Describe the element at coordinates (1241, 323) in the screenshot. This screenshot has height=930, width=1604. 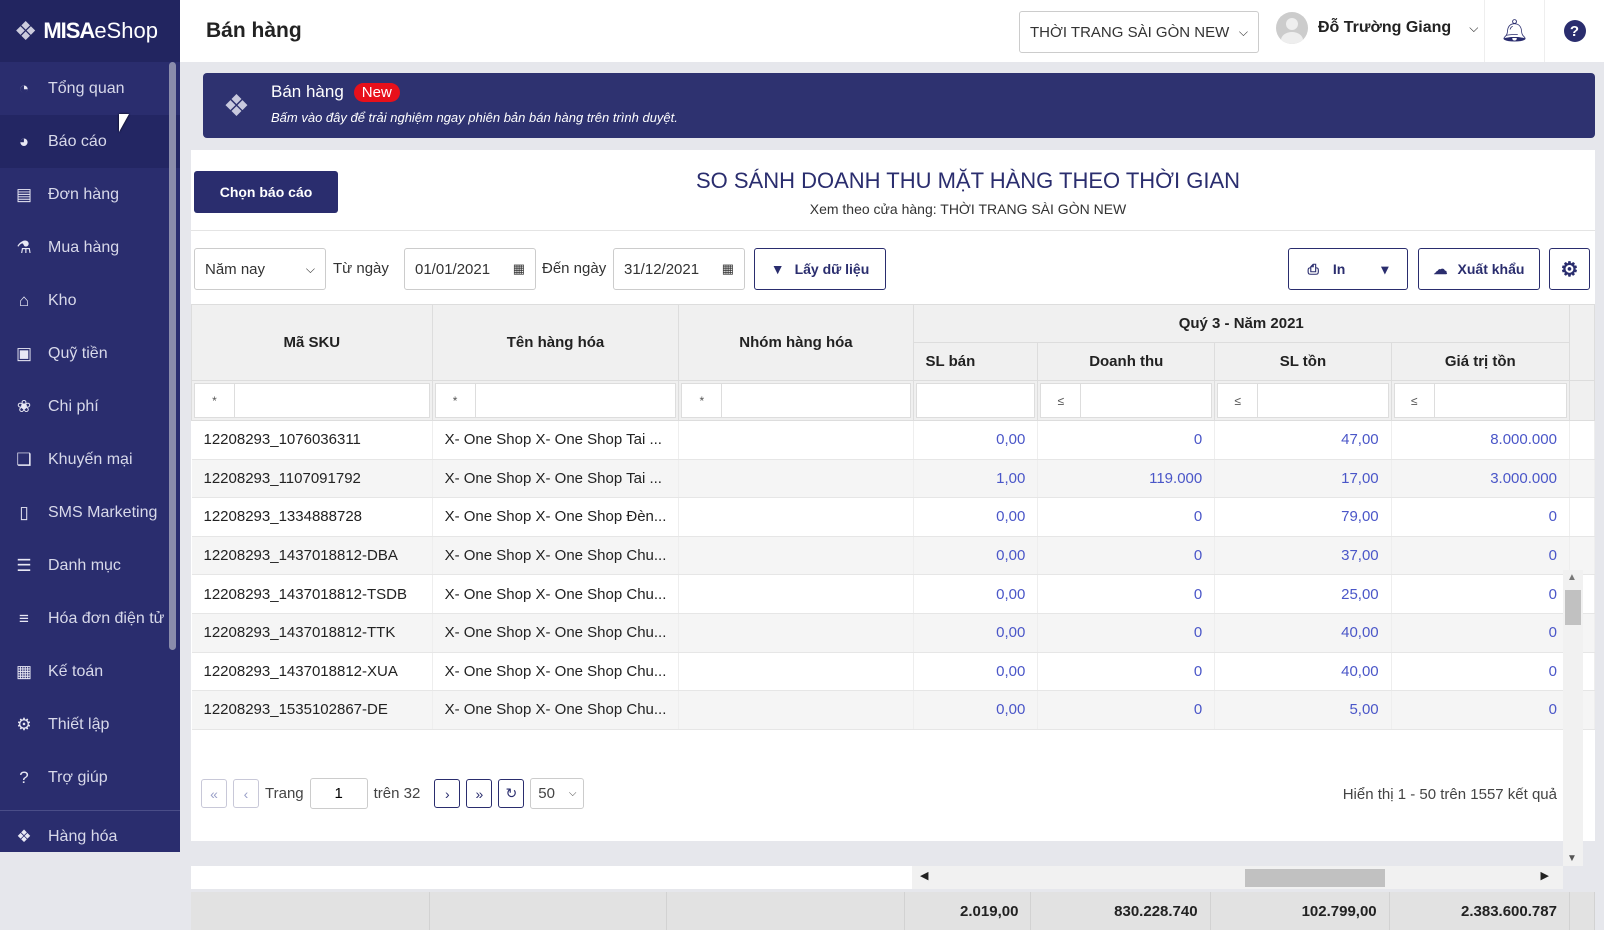
I see `col-header-period: Quý 3 - Năm 2021` at that location.